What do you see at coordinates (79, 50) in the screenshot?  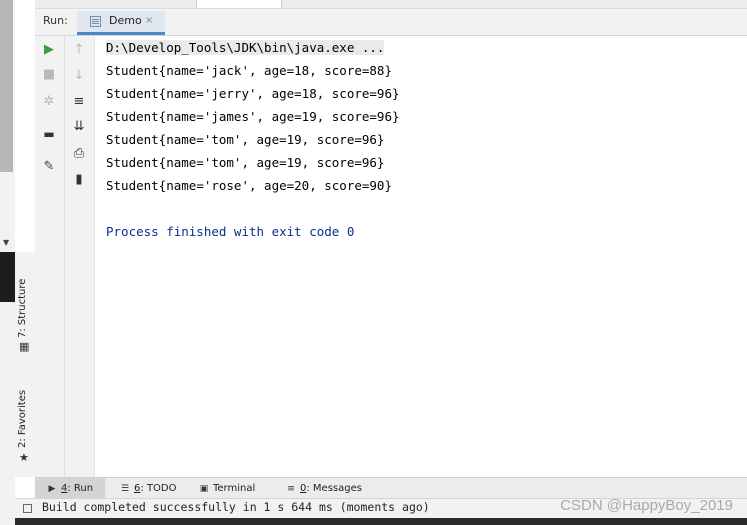 I see `arrow-up-icon: ↑` at bounding box center [79, 50].